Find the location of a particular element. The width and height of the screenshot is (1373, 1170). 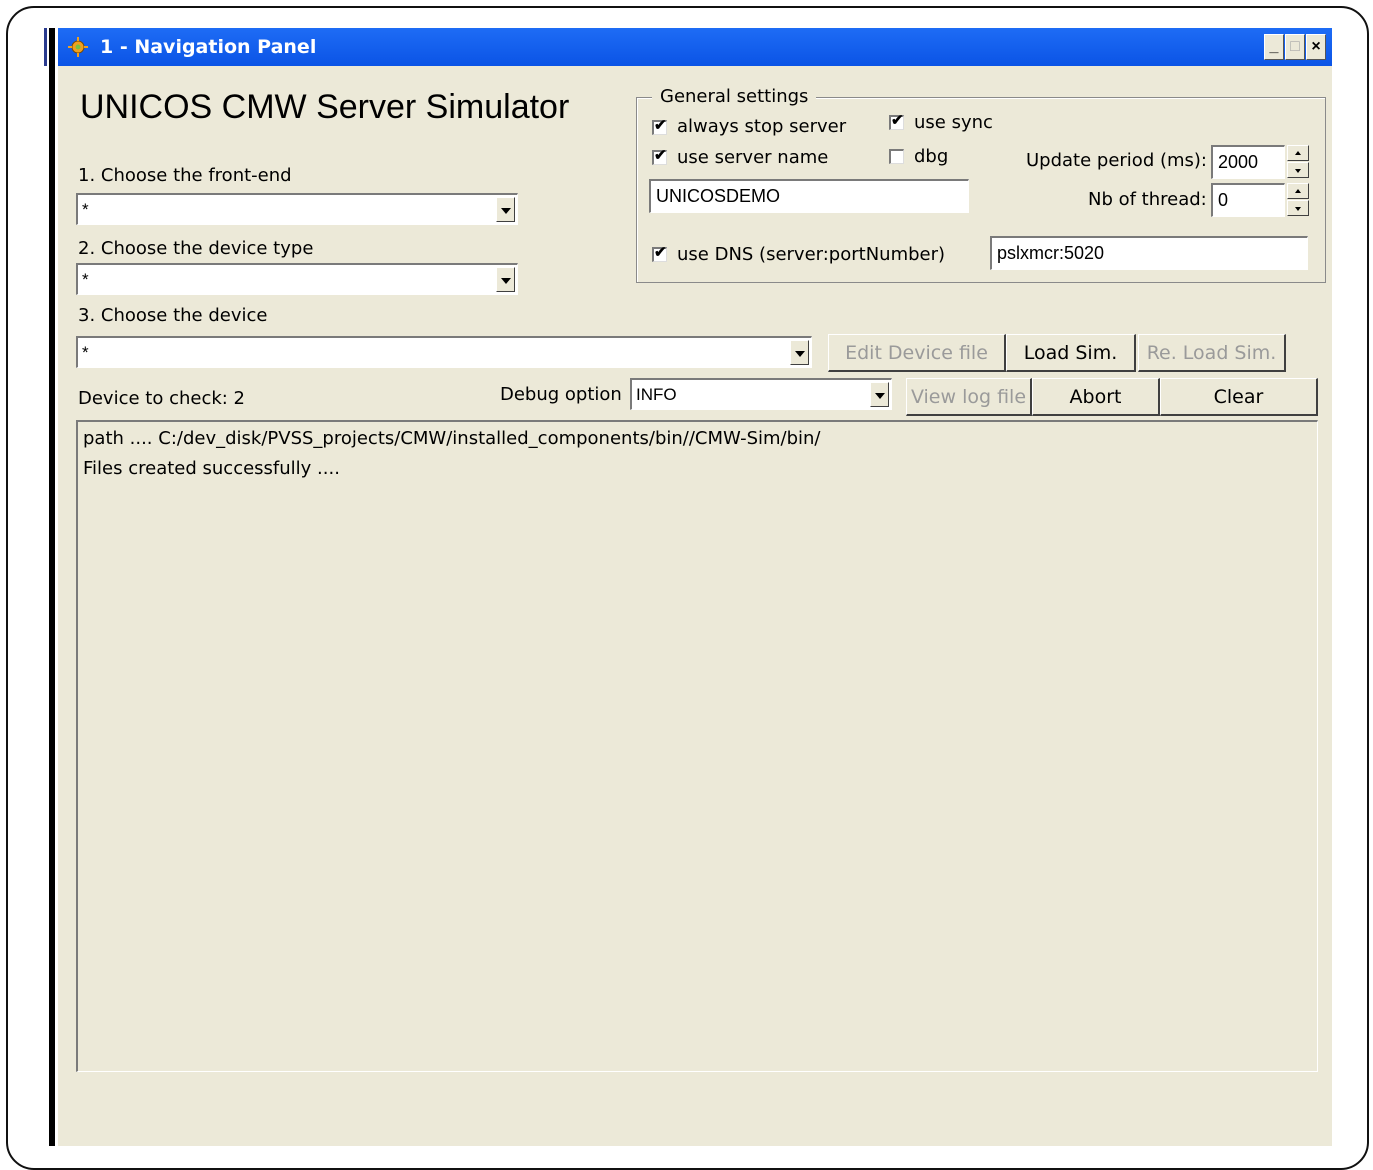

server-name-field: UNICOSDEMO is located at coordinates (809, 196).